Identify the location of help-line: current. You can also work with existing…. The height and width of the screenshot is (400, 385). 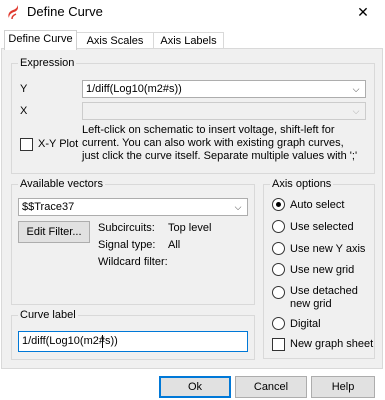
(213, 143).